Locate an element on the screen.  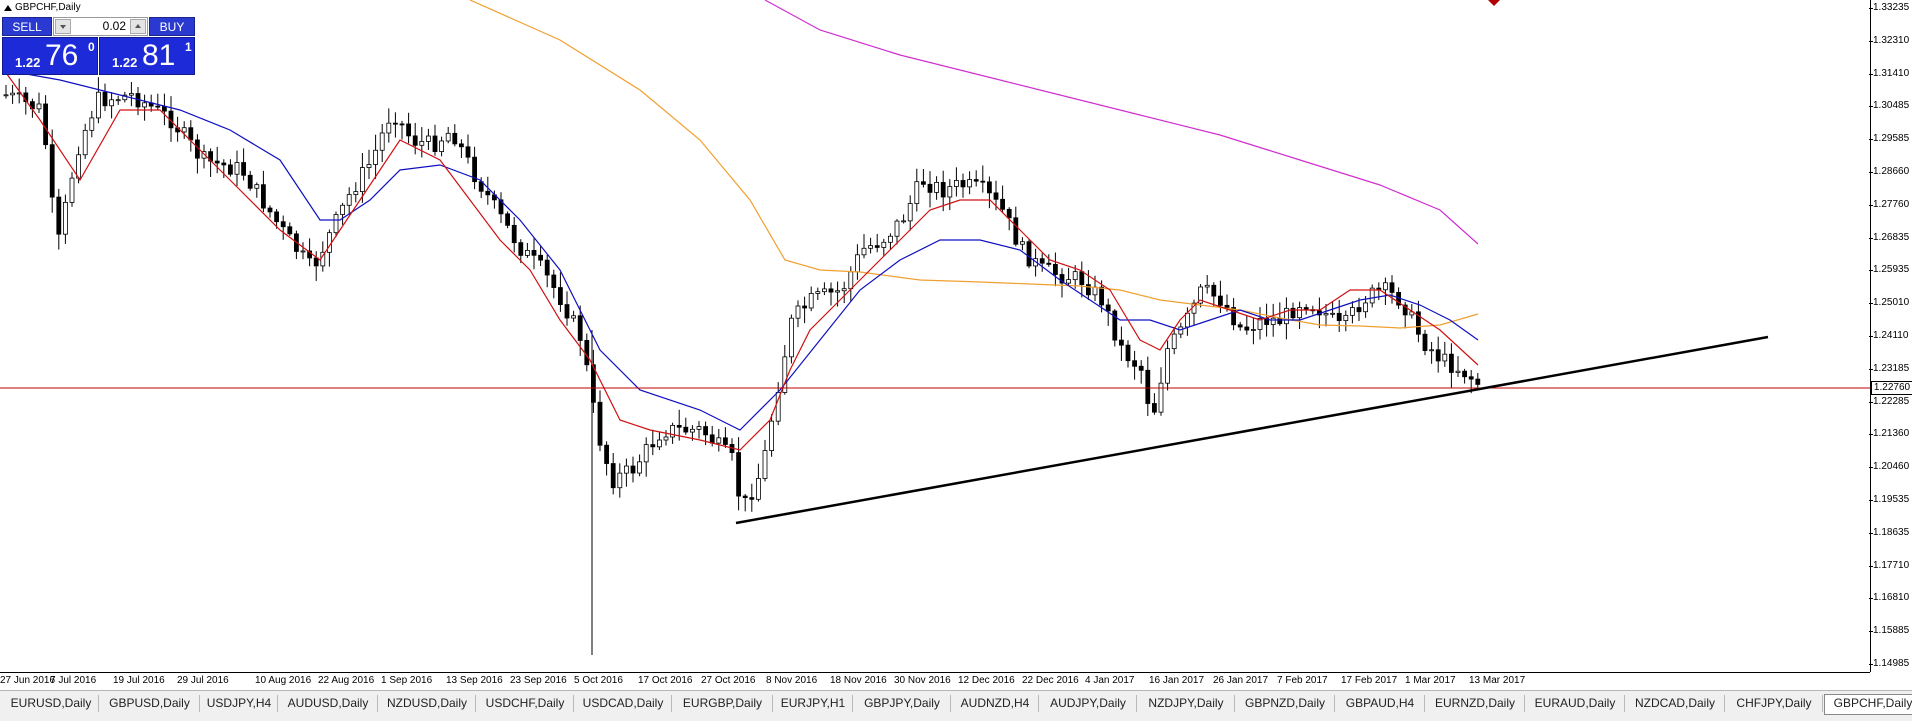
date-tick-label: 10 Aug 2016 is located at coordinates (283, 680).